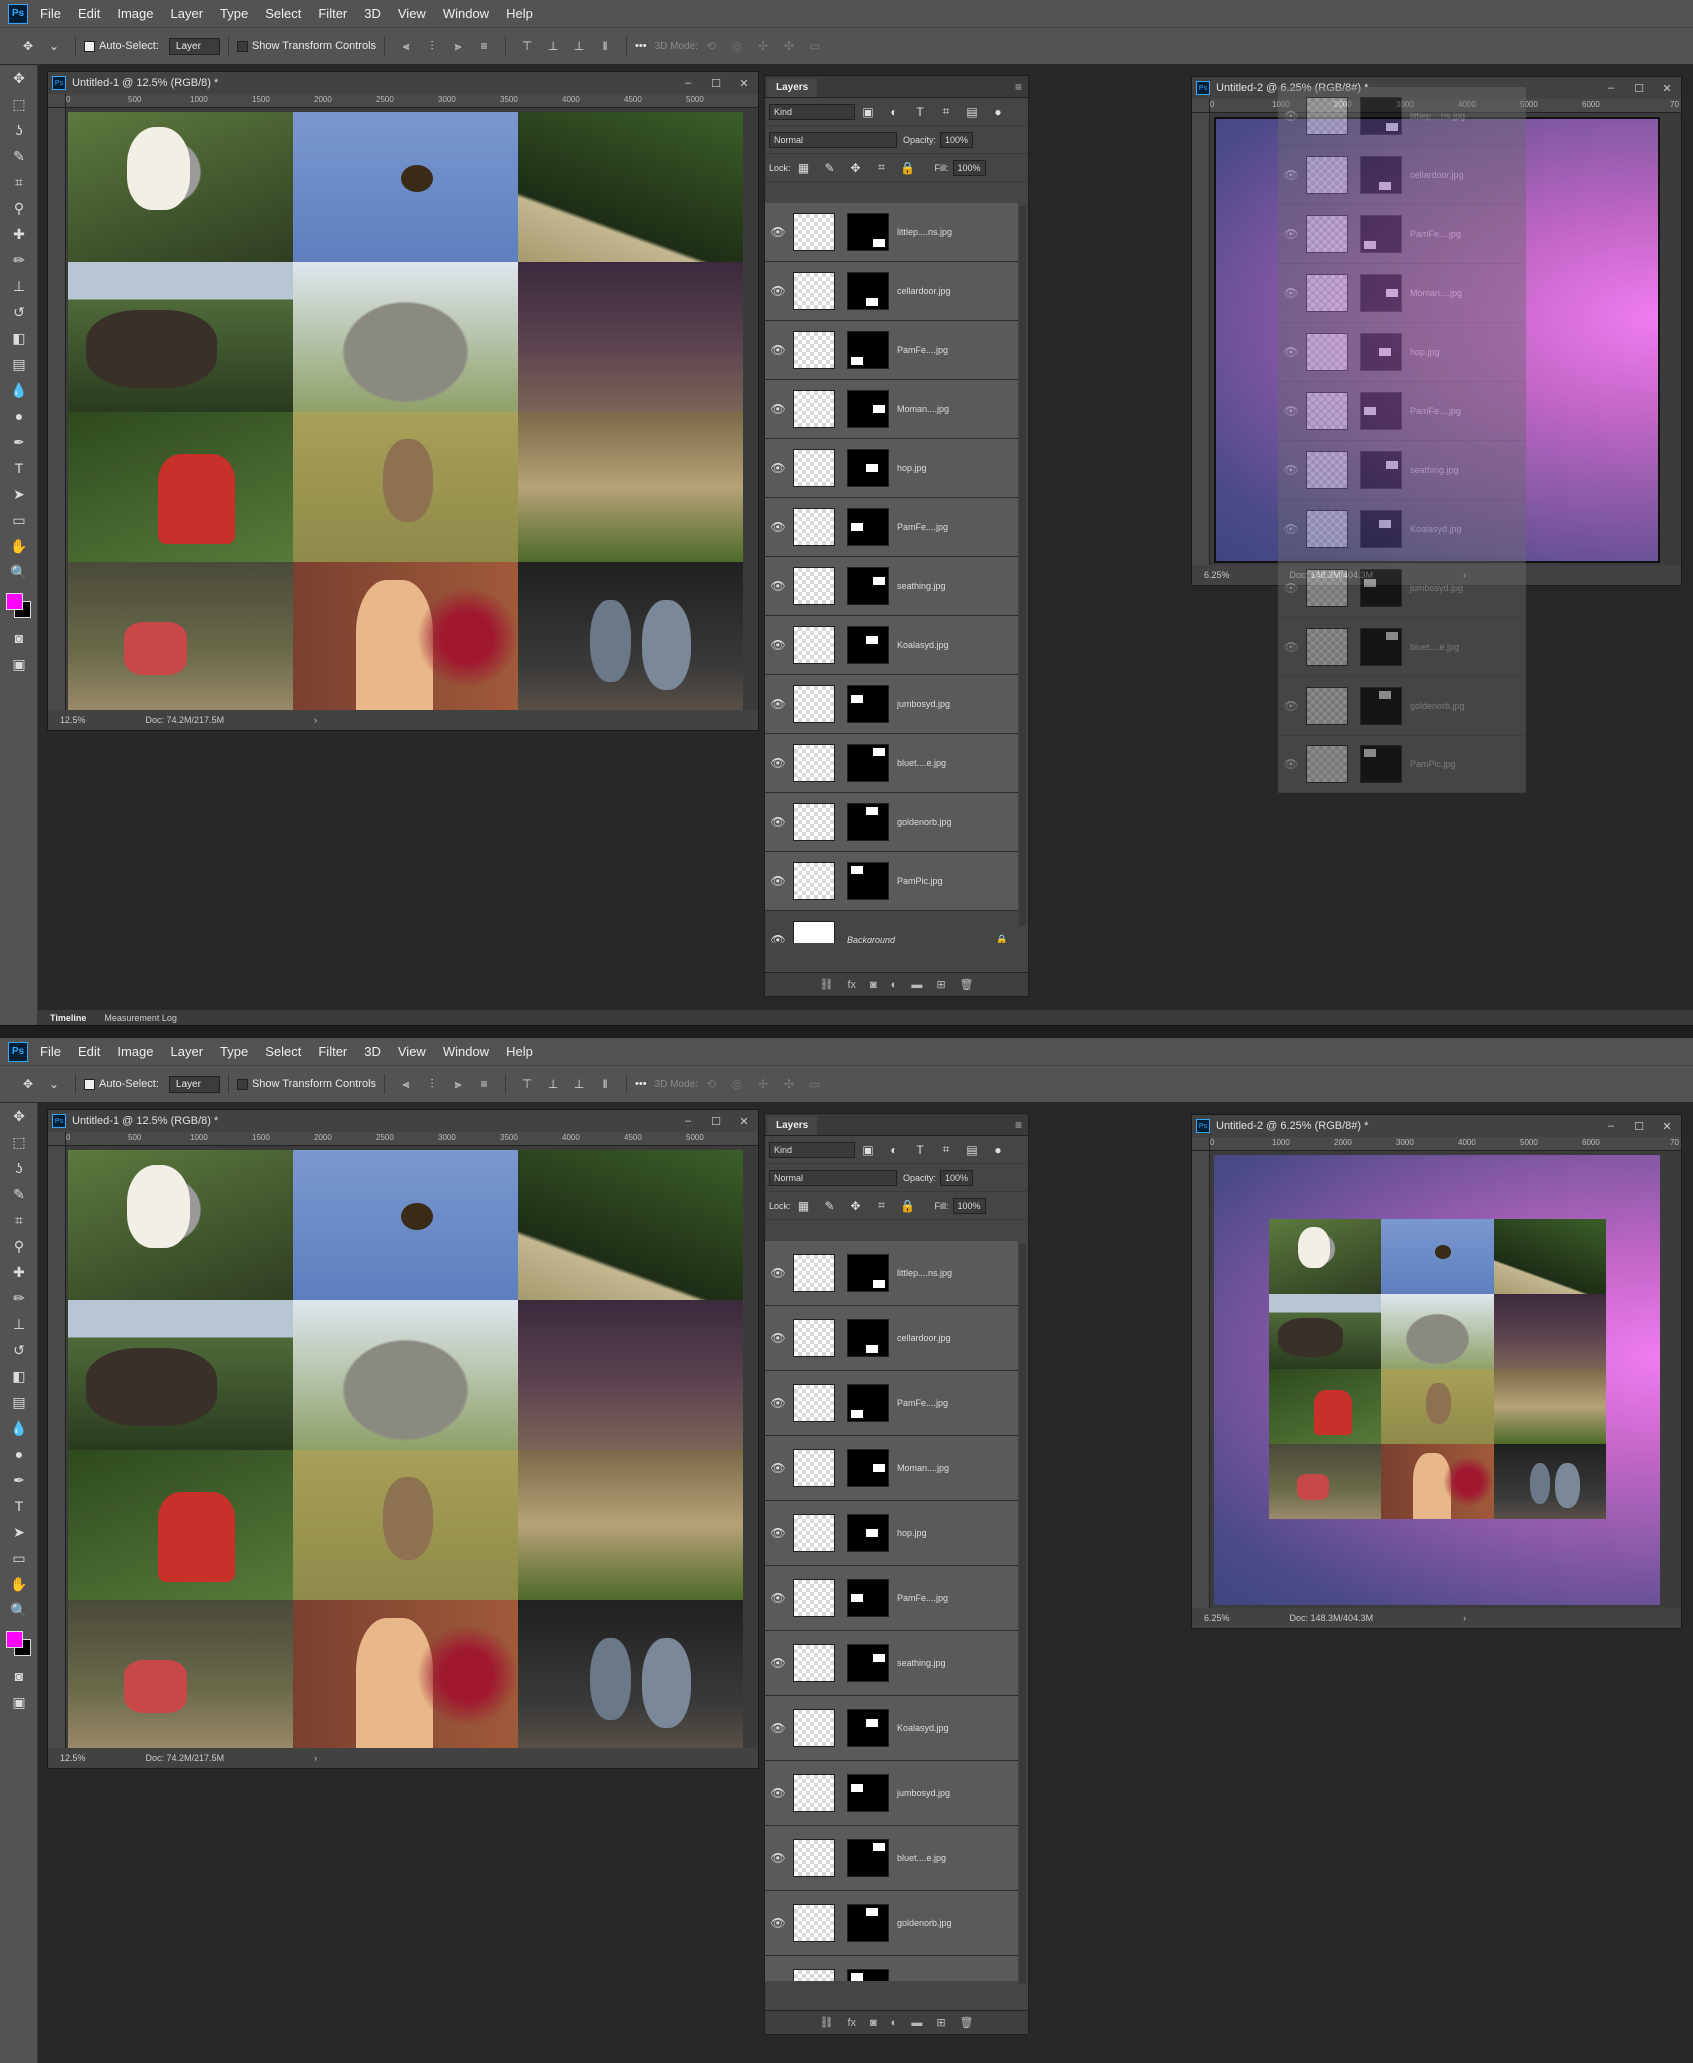 The image size is (1693, 2063). I want to click on opacity-field: 100%, so click(957, 1177).